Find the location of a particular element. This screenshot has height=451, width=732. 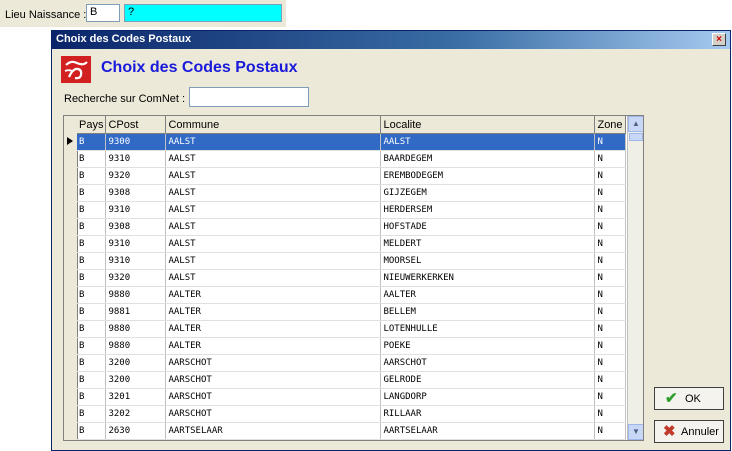

cell-cpost: 9308 is located at coordinates (136, 227).